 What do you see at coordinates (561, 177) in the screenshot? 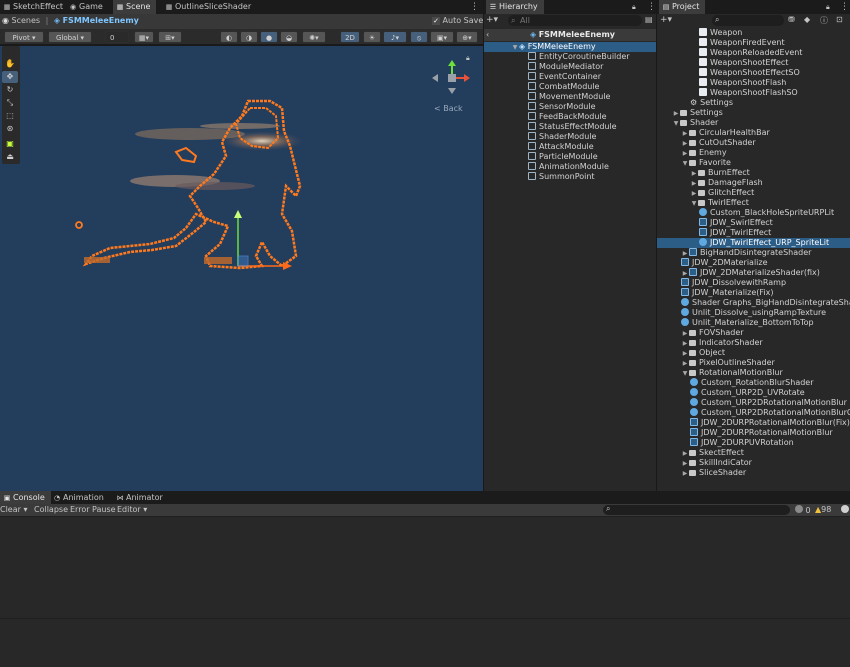
I see `hierarchy-item: SummonPoint` at bounding box center [561, 177].